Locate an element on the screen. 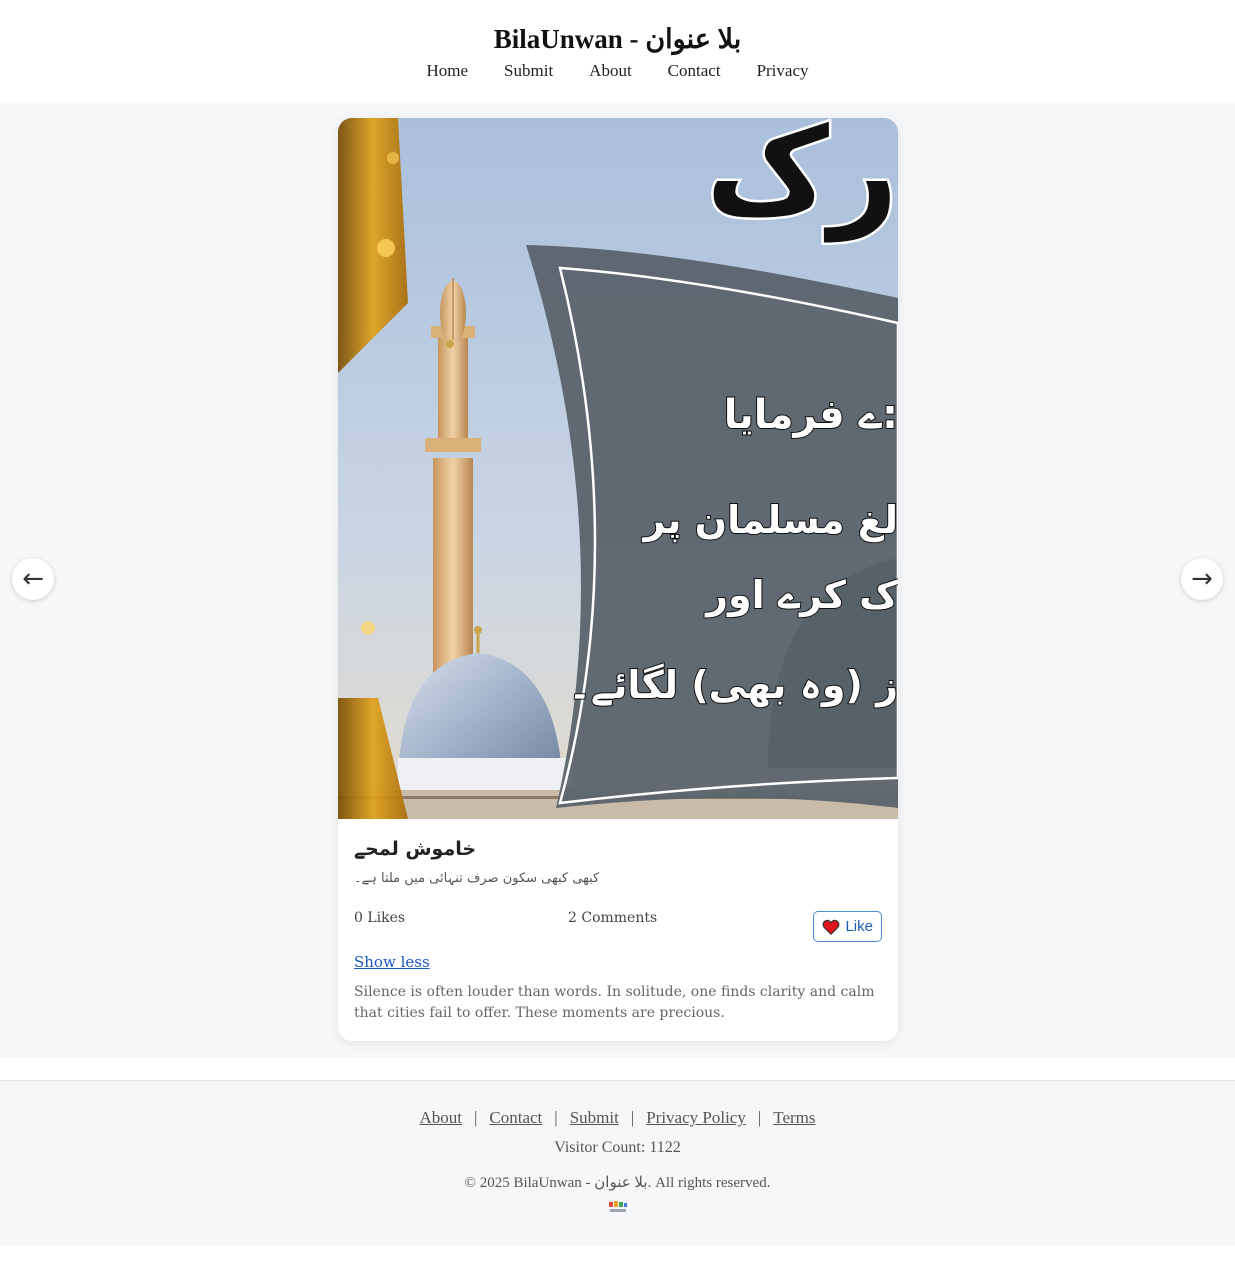 The image size is (1235, 1275). image-text-line-1: ے فرمایا: is located at coordinates (811, 415).